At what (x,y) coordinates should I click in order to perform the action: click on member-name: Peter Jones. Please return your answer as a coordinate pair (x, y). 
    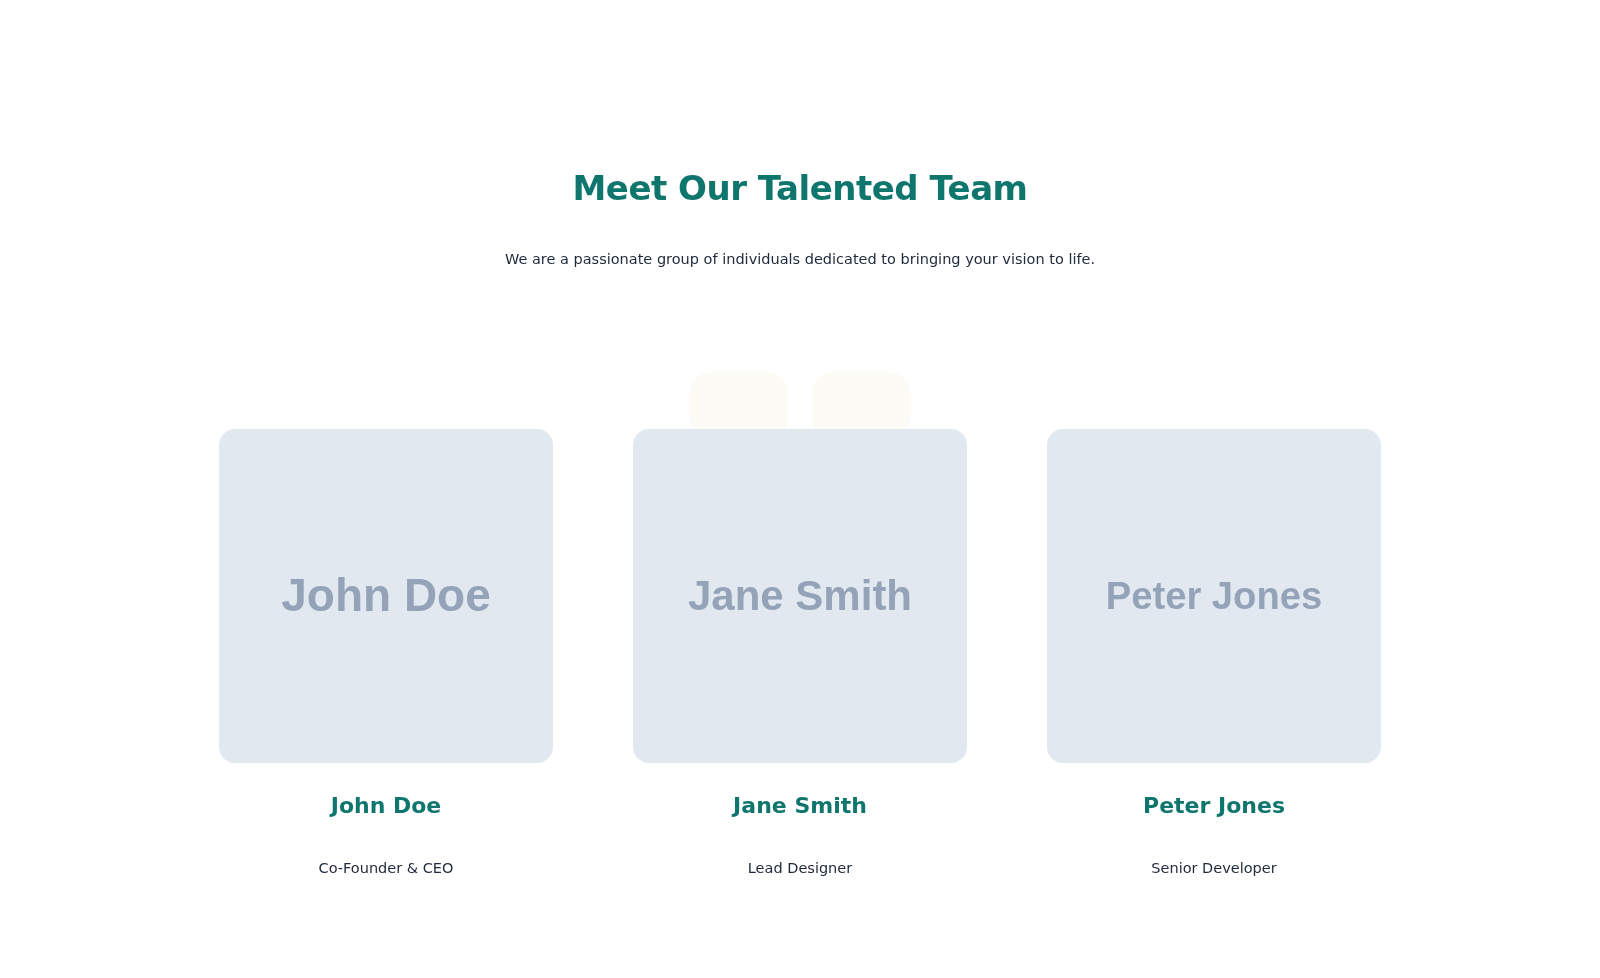
    Looking at the image, I should click on (1214, 805).